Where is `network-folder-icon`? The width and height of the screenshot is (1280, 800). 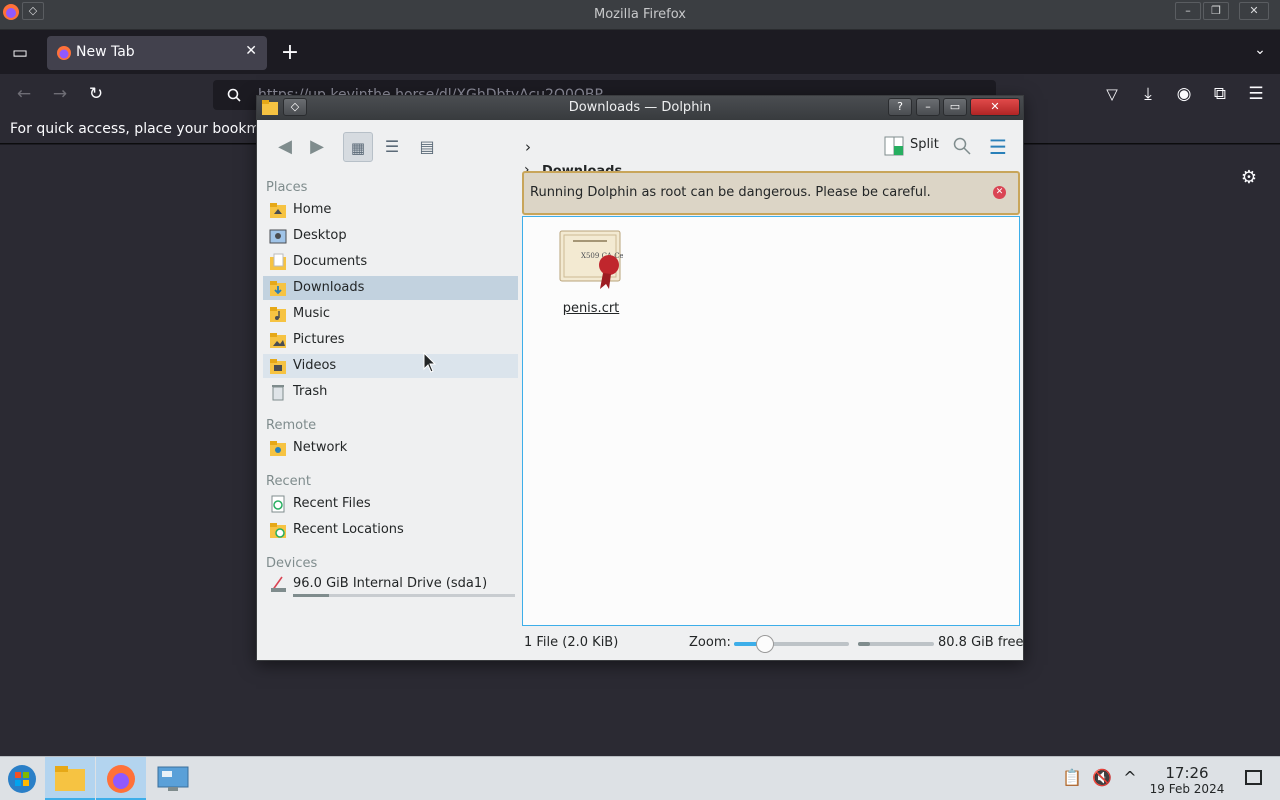
network-folder-icon is located at coordinates (278, 448).